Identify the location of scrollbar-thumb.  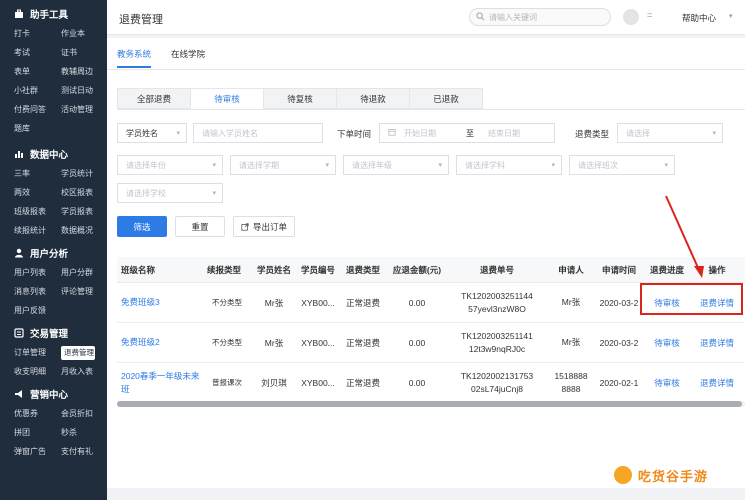
(429, 404).